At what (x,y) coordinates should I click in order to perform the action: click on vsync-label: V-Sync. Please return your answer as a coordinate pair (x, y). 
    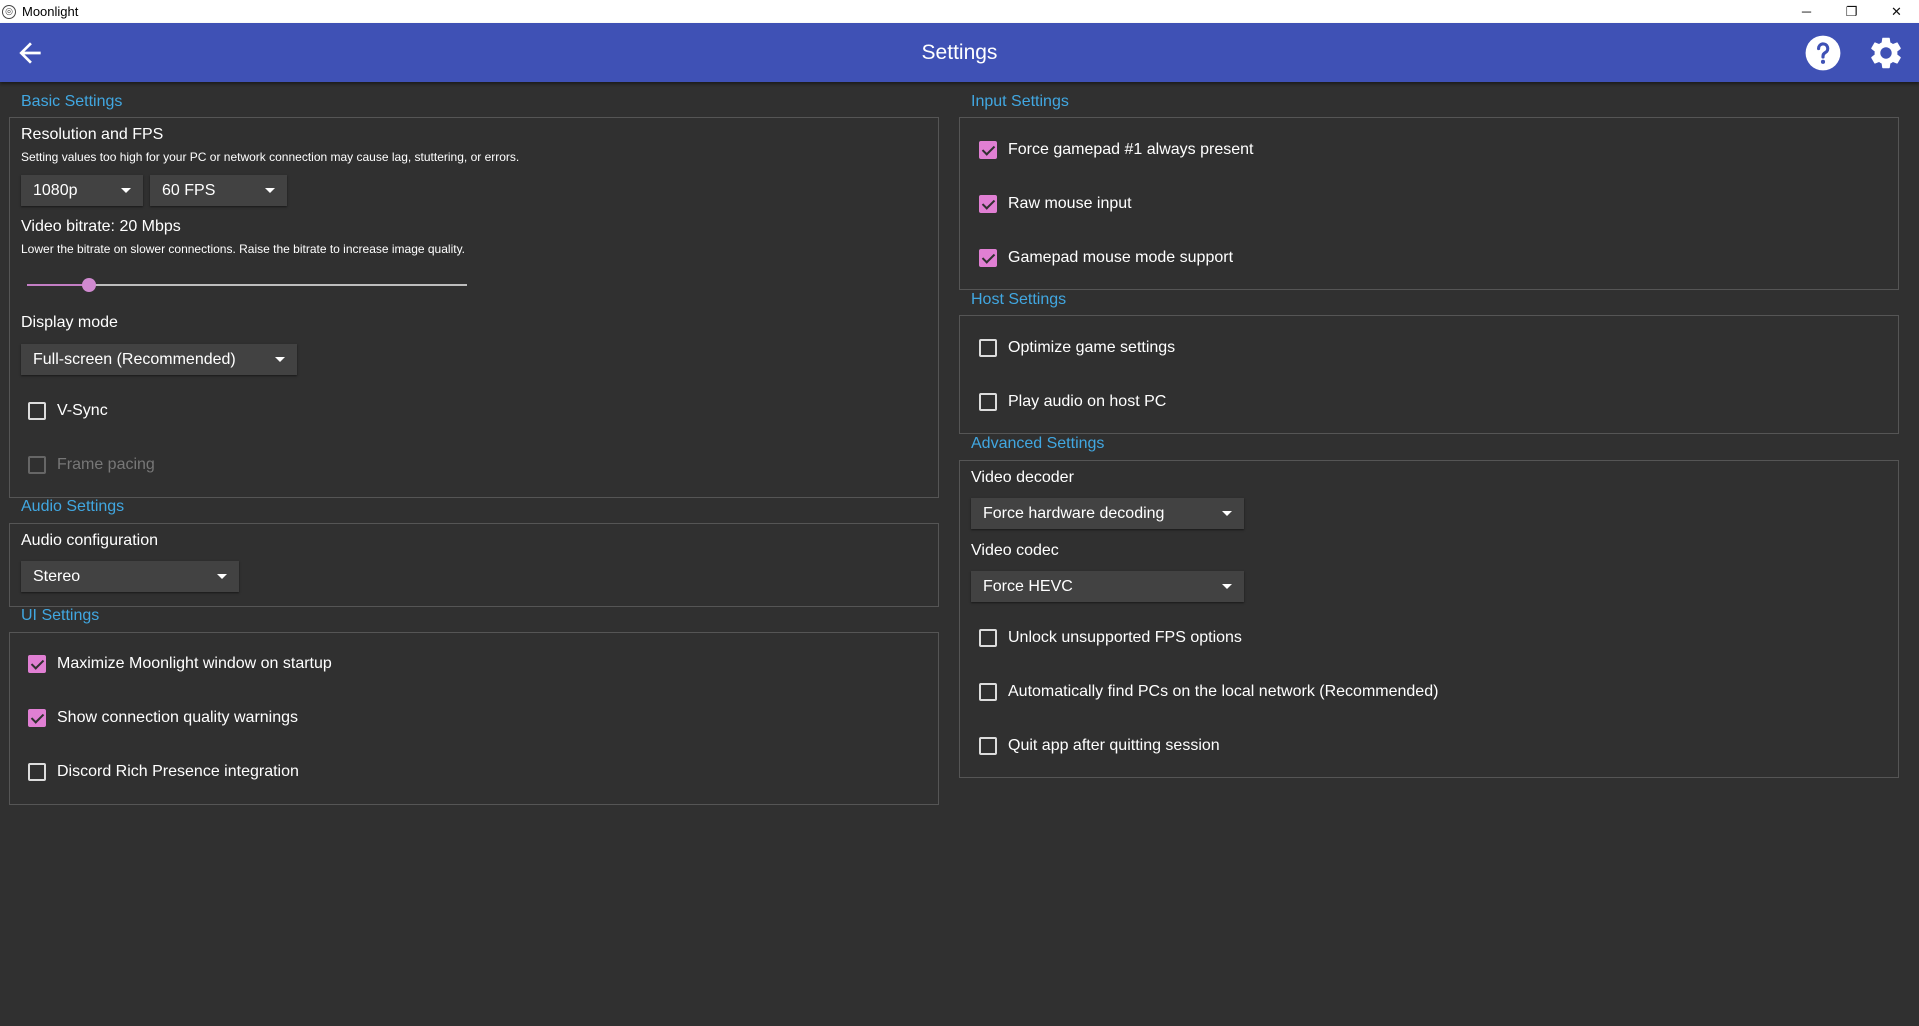
    Looking at the image, I should click on (82, 410).